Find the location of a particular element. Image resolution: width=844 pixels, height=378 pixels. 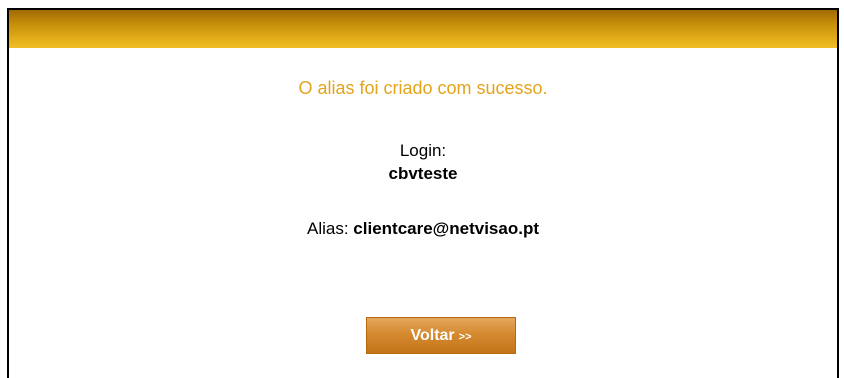

login-label: Login: is located at coordinates (423, 150).